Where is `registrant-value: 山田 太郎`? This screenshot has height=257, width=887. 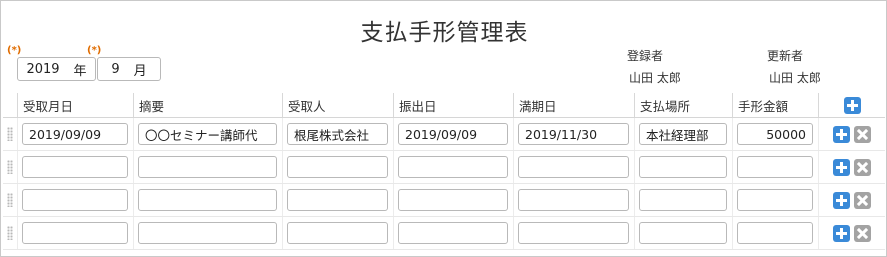
registrant-value: 山田 太郎 is located at coordinates (655, 78).